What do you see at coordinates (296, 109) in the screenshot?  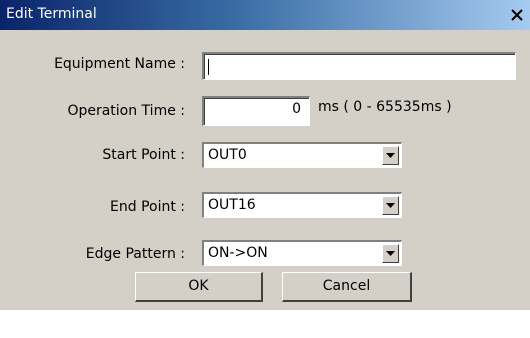 I see `operation-time-value: 0` at bounding box center [296, 109].